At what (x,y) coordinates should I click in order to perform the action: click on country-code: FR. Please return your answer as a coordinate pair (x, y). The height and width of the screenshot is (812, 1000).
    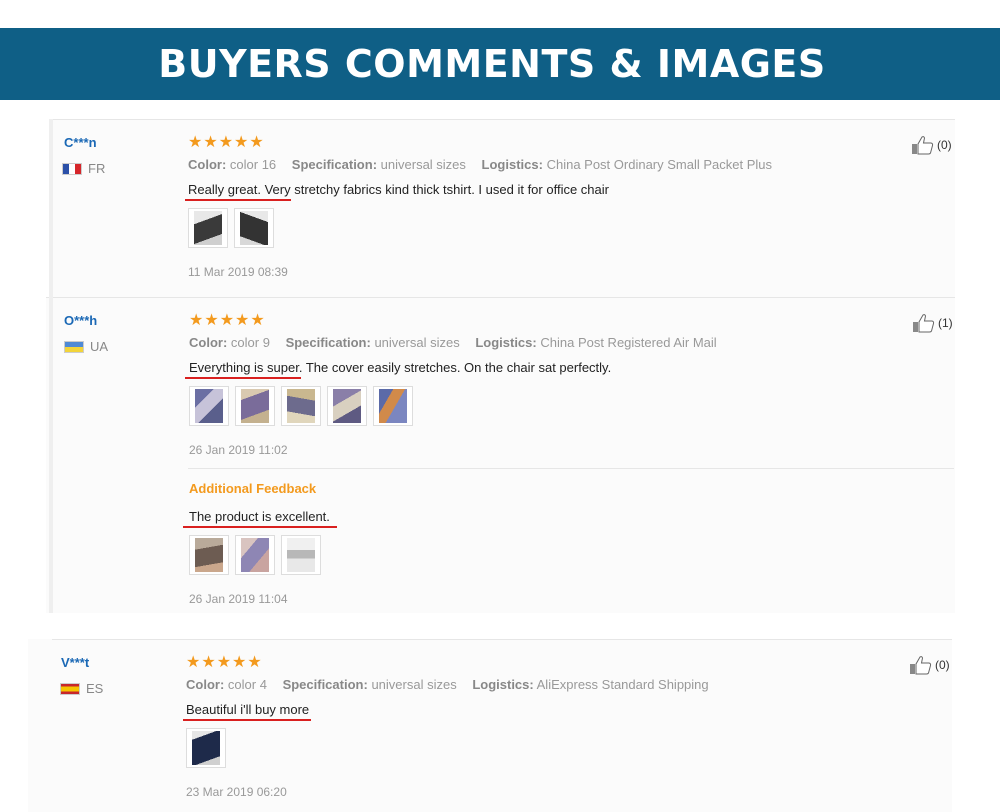
    Looking at the image, I should click on (97, 168).